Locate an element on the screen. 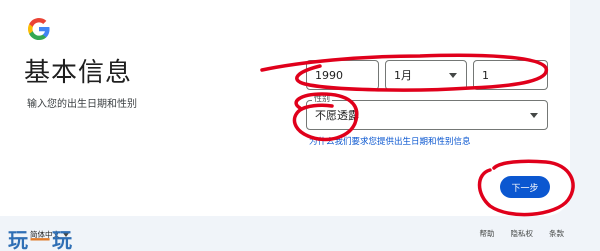  footer-links: 帮助 隐私权 条款 is located at coordinates (522, 233).